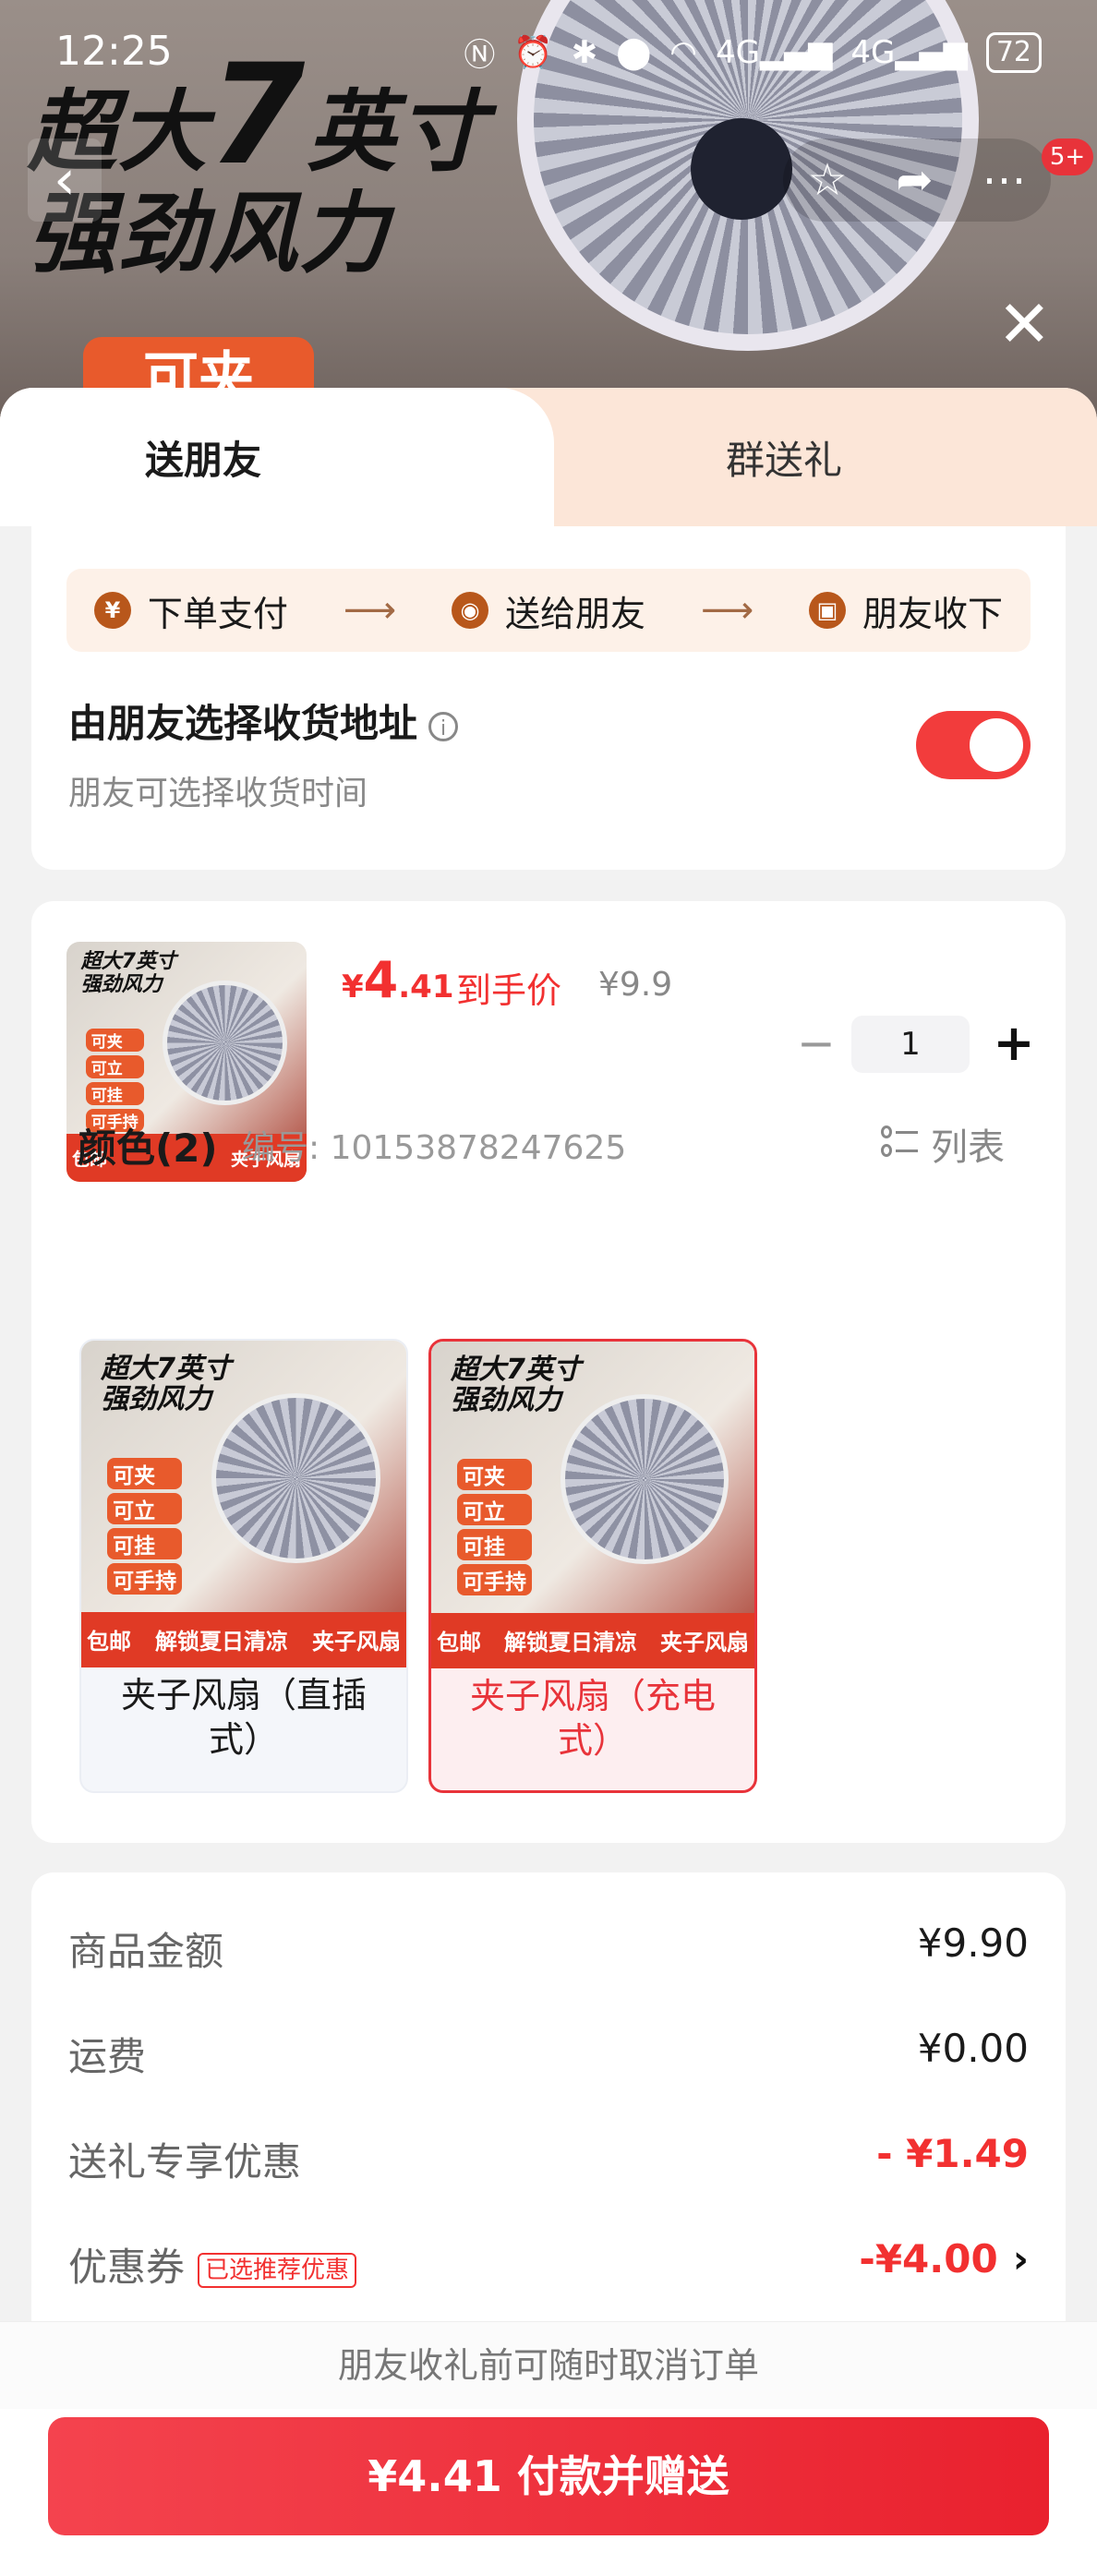 This screenshot has width=1097, height=2576. Describe the element at coordinates (548, 2052) in the screenshot. I see `summary-row-shipping: 运费 ¥0.00` at that location.